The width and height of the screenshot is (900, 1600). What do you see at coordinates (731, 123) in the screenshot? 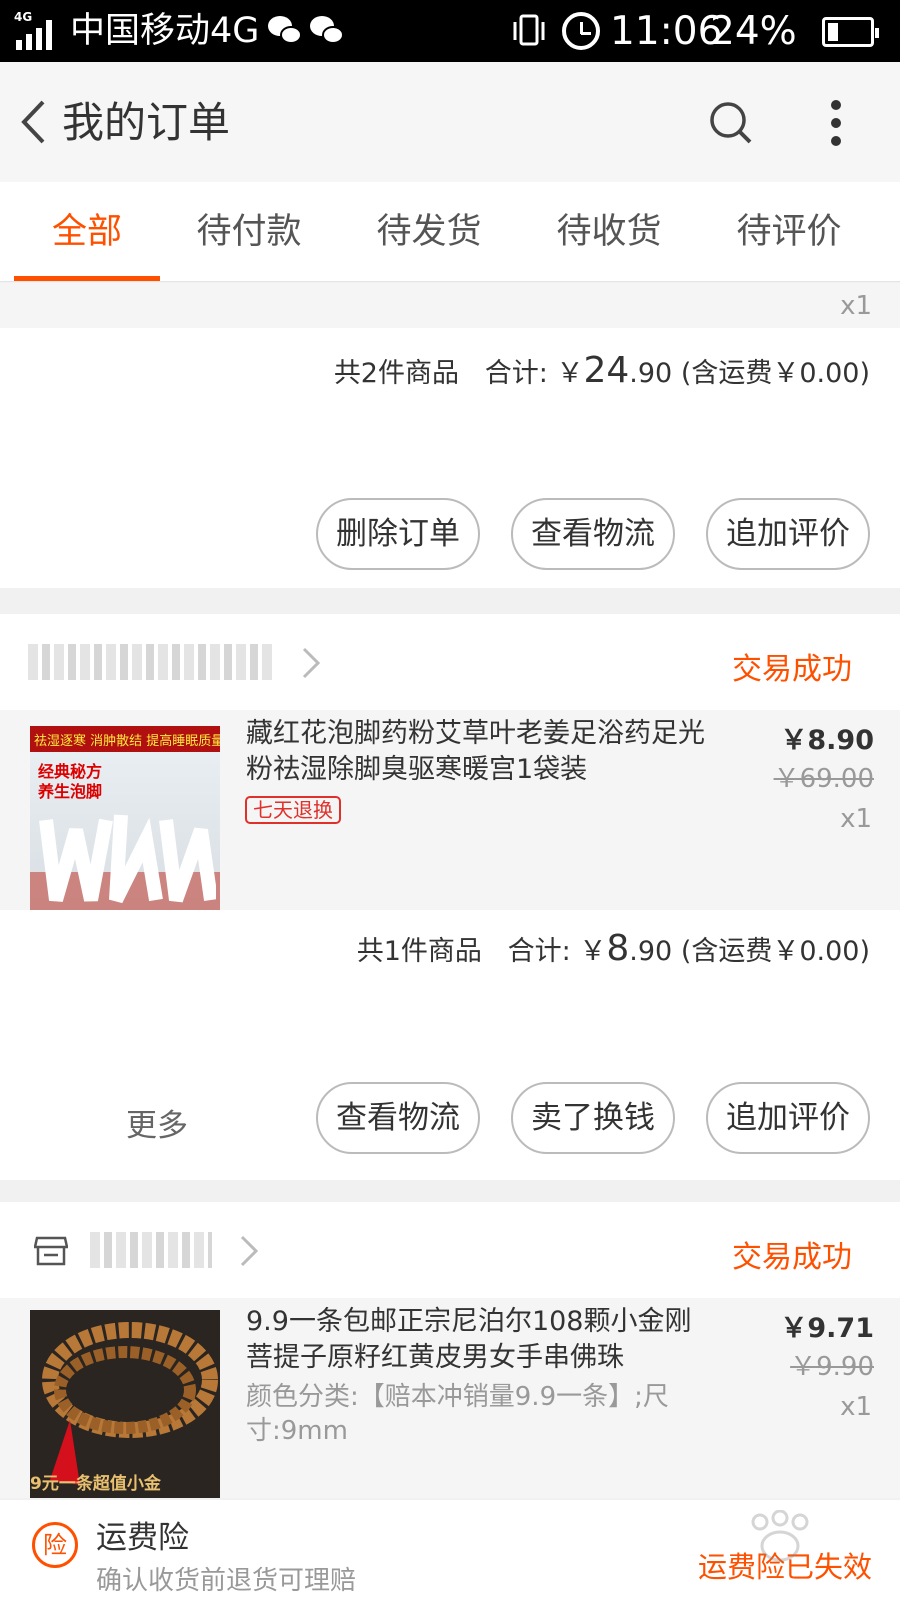
I see `search-icon` at bounding box center [731, 123].